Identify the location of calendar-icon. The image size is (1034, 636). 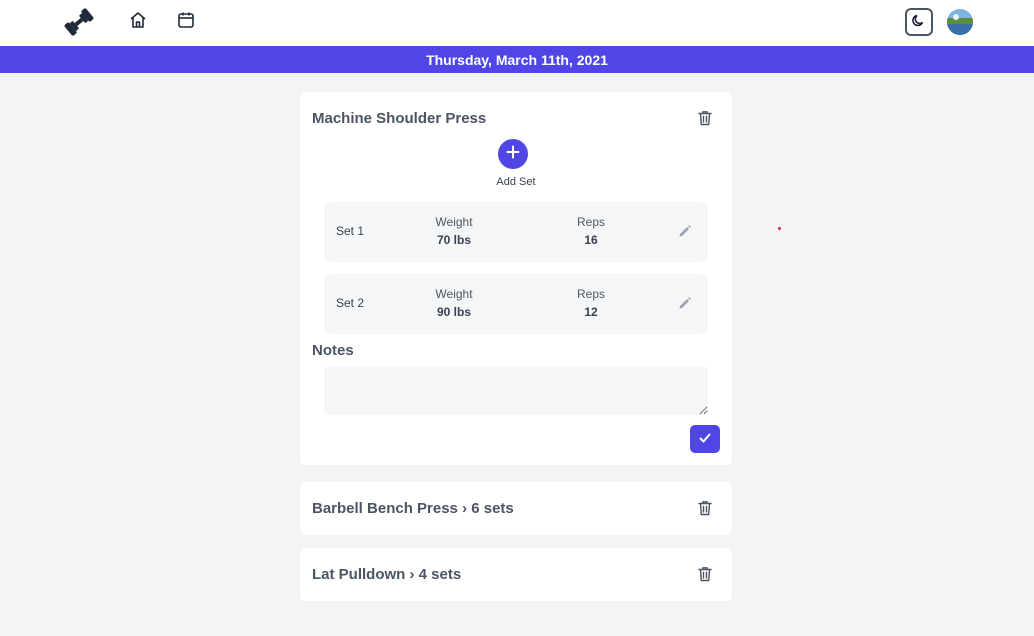
(186, 20).